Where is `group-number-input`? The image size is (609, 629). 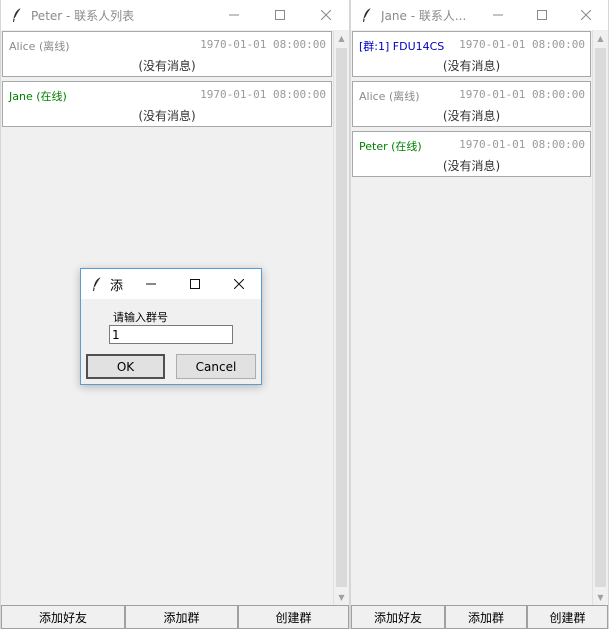 group-number-input is located at coordinates (171, 334).